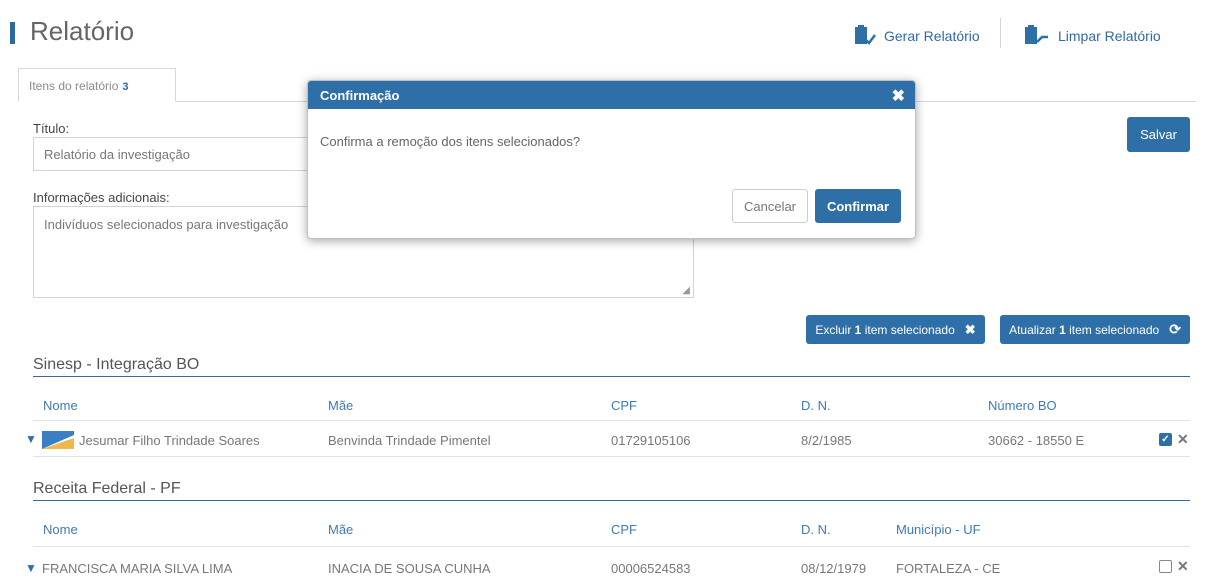 This screenshot has width=1206, height=579. I want to click on dialog-header: Confirmação, so click(611, 95).